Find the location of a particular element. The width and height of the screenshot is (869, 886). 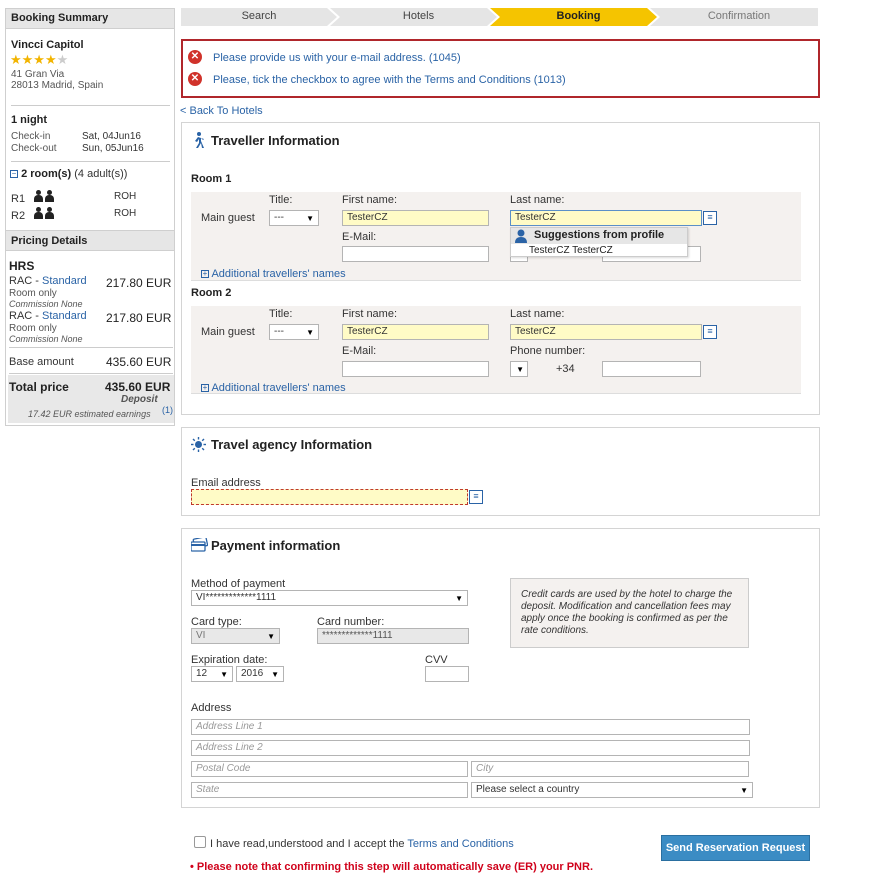

phone-country-select: ▼ is located at coordinates (519, 369).